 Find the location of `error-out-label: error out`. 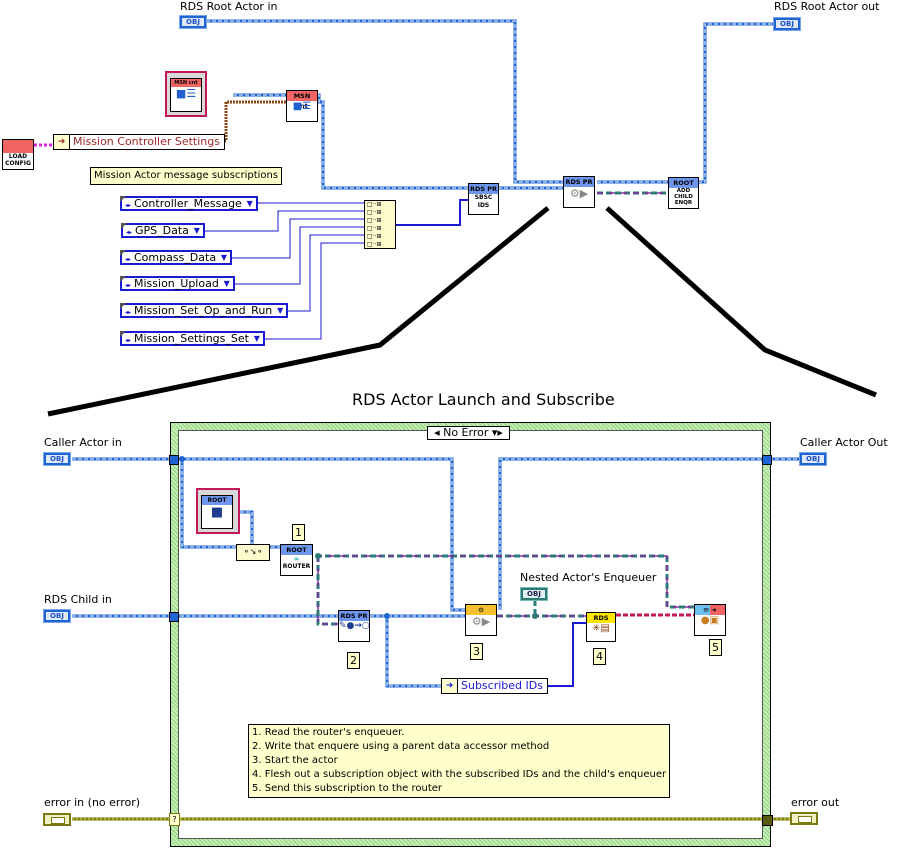

error-out-label: error out is located at coordinates (815, 802).